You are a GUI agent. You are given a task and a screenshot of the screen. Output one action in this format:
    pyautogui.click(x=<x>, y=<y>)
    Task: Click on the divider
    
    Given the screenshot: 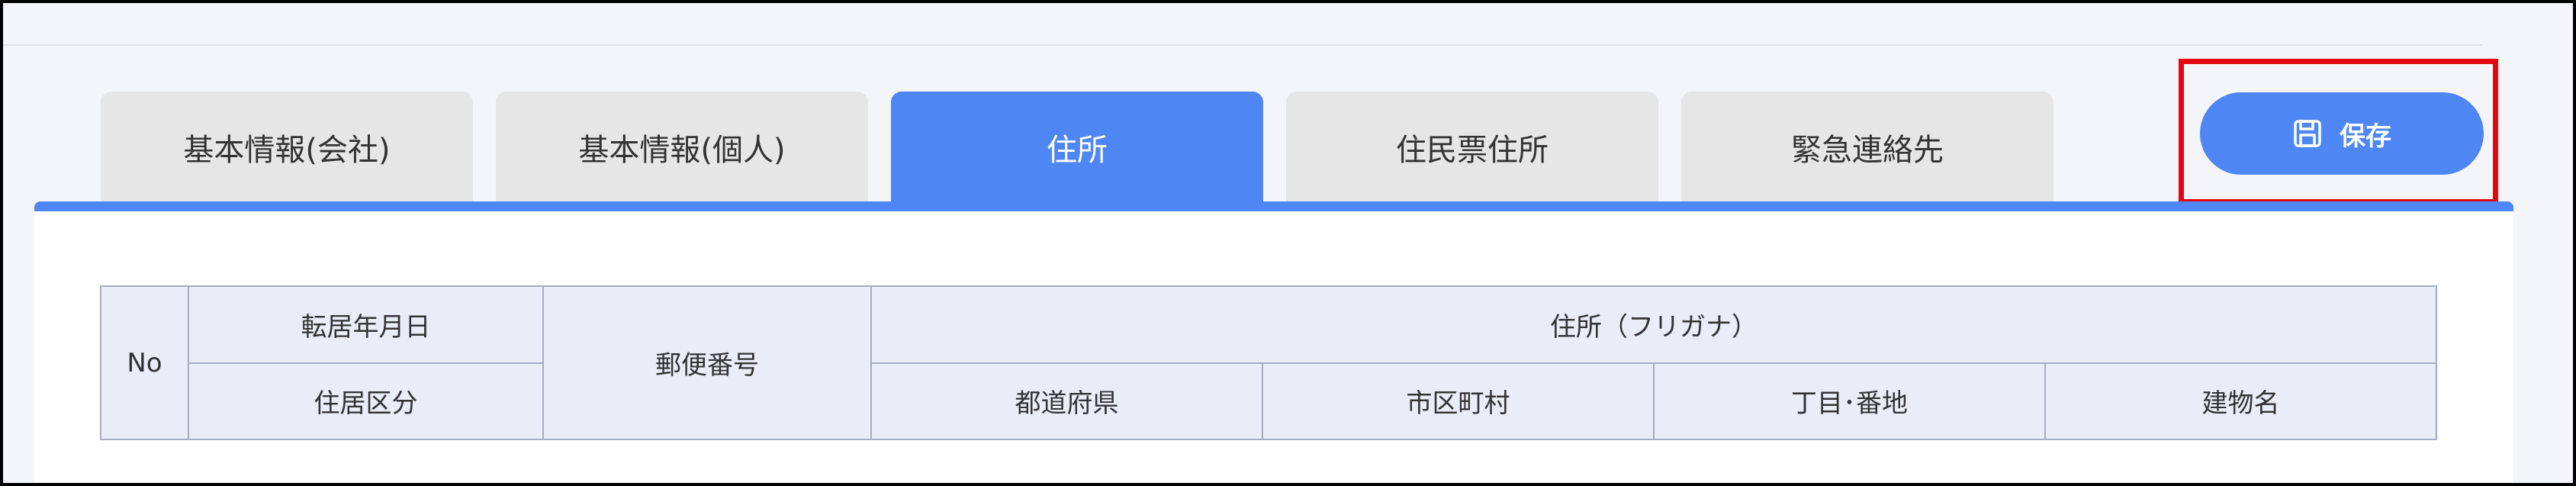 What is the action you would take?
    pyautogui.click(x=1242, y=45)
    